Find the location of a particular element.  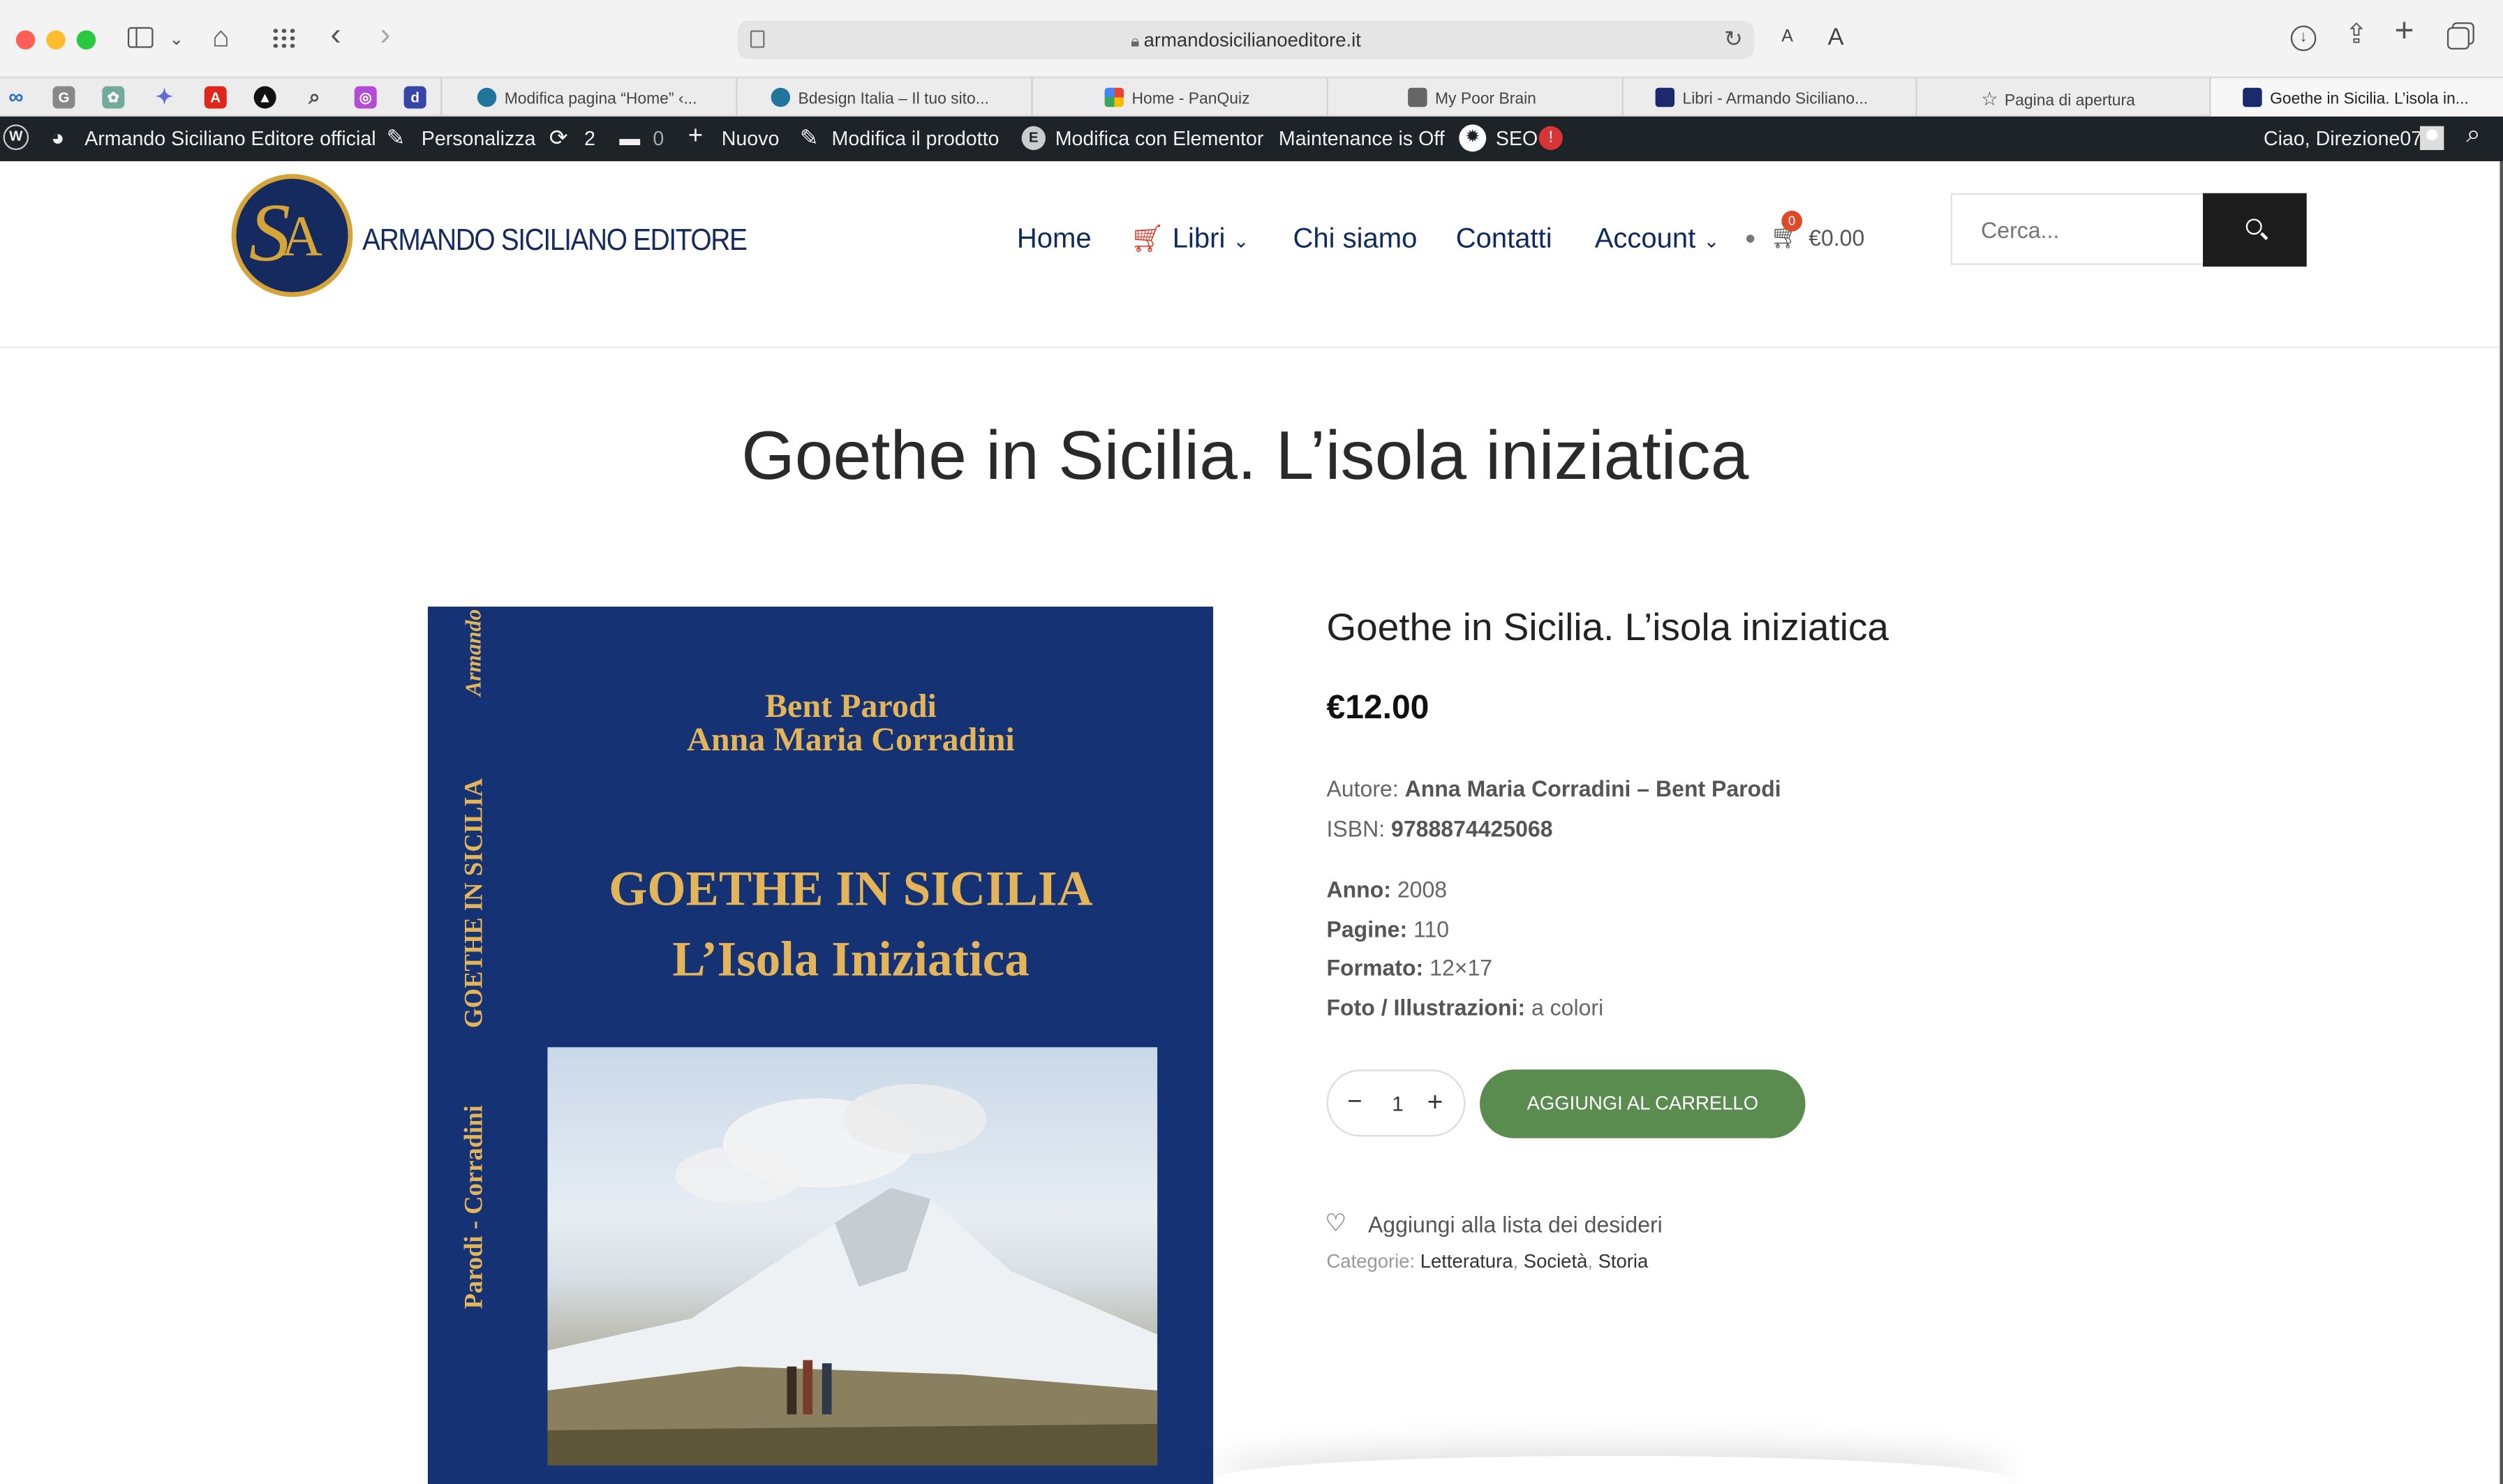

cover-authors: Bent Parodi Anna Maria Corradini is located at coordinates (850, 722).